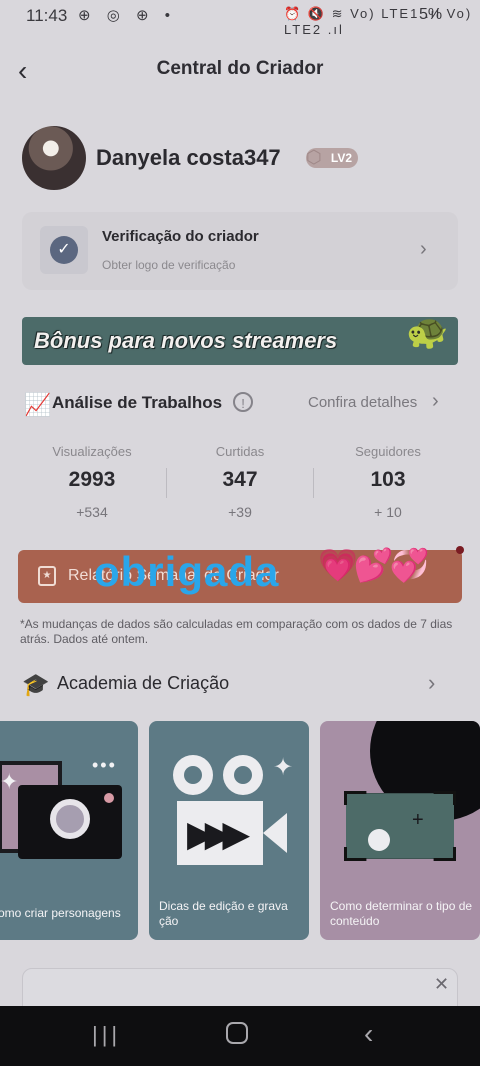  What do you see at coordinates (127, 15) in the screenshot?
I see `notification-icons: ⊕ ◎ ⊕ •` at bounding box center [127, 15].